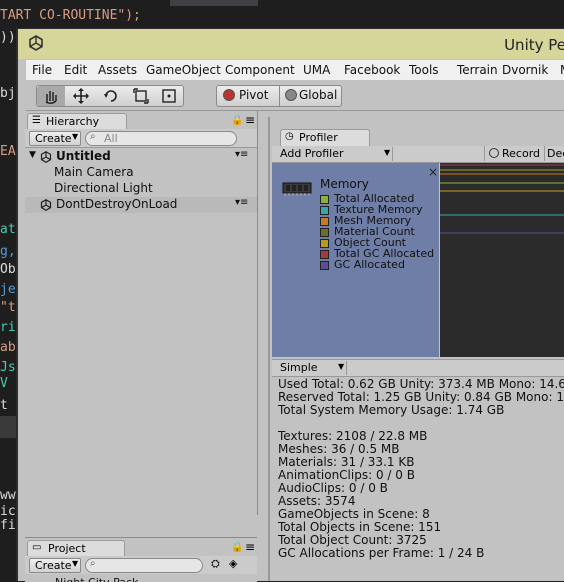 The image size is (564, 582). I want to click on title-bar: Unity Pe, so click(291, 44).